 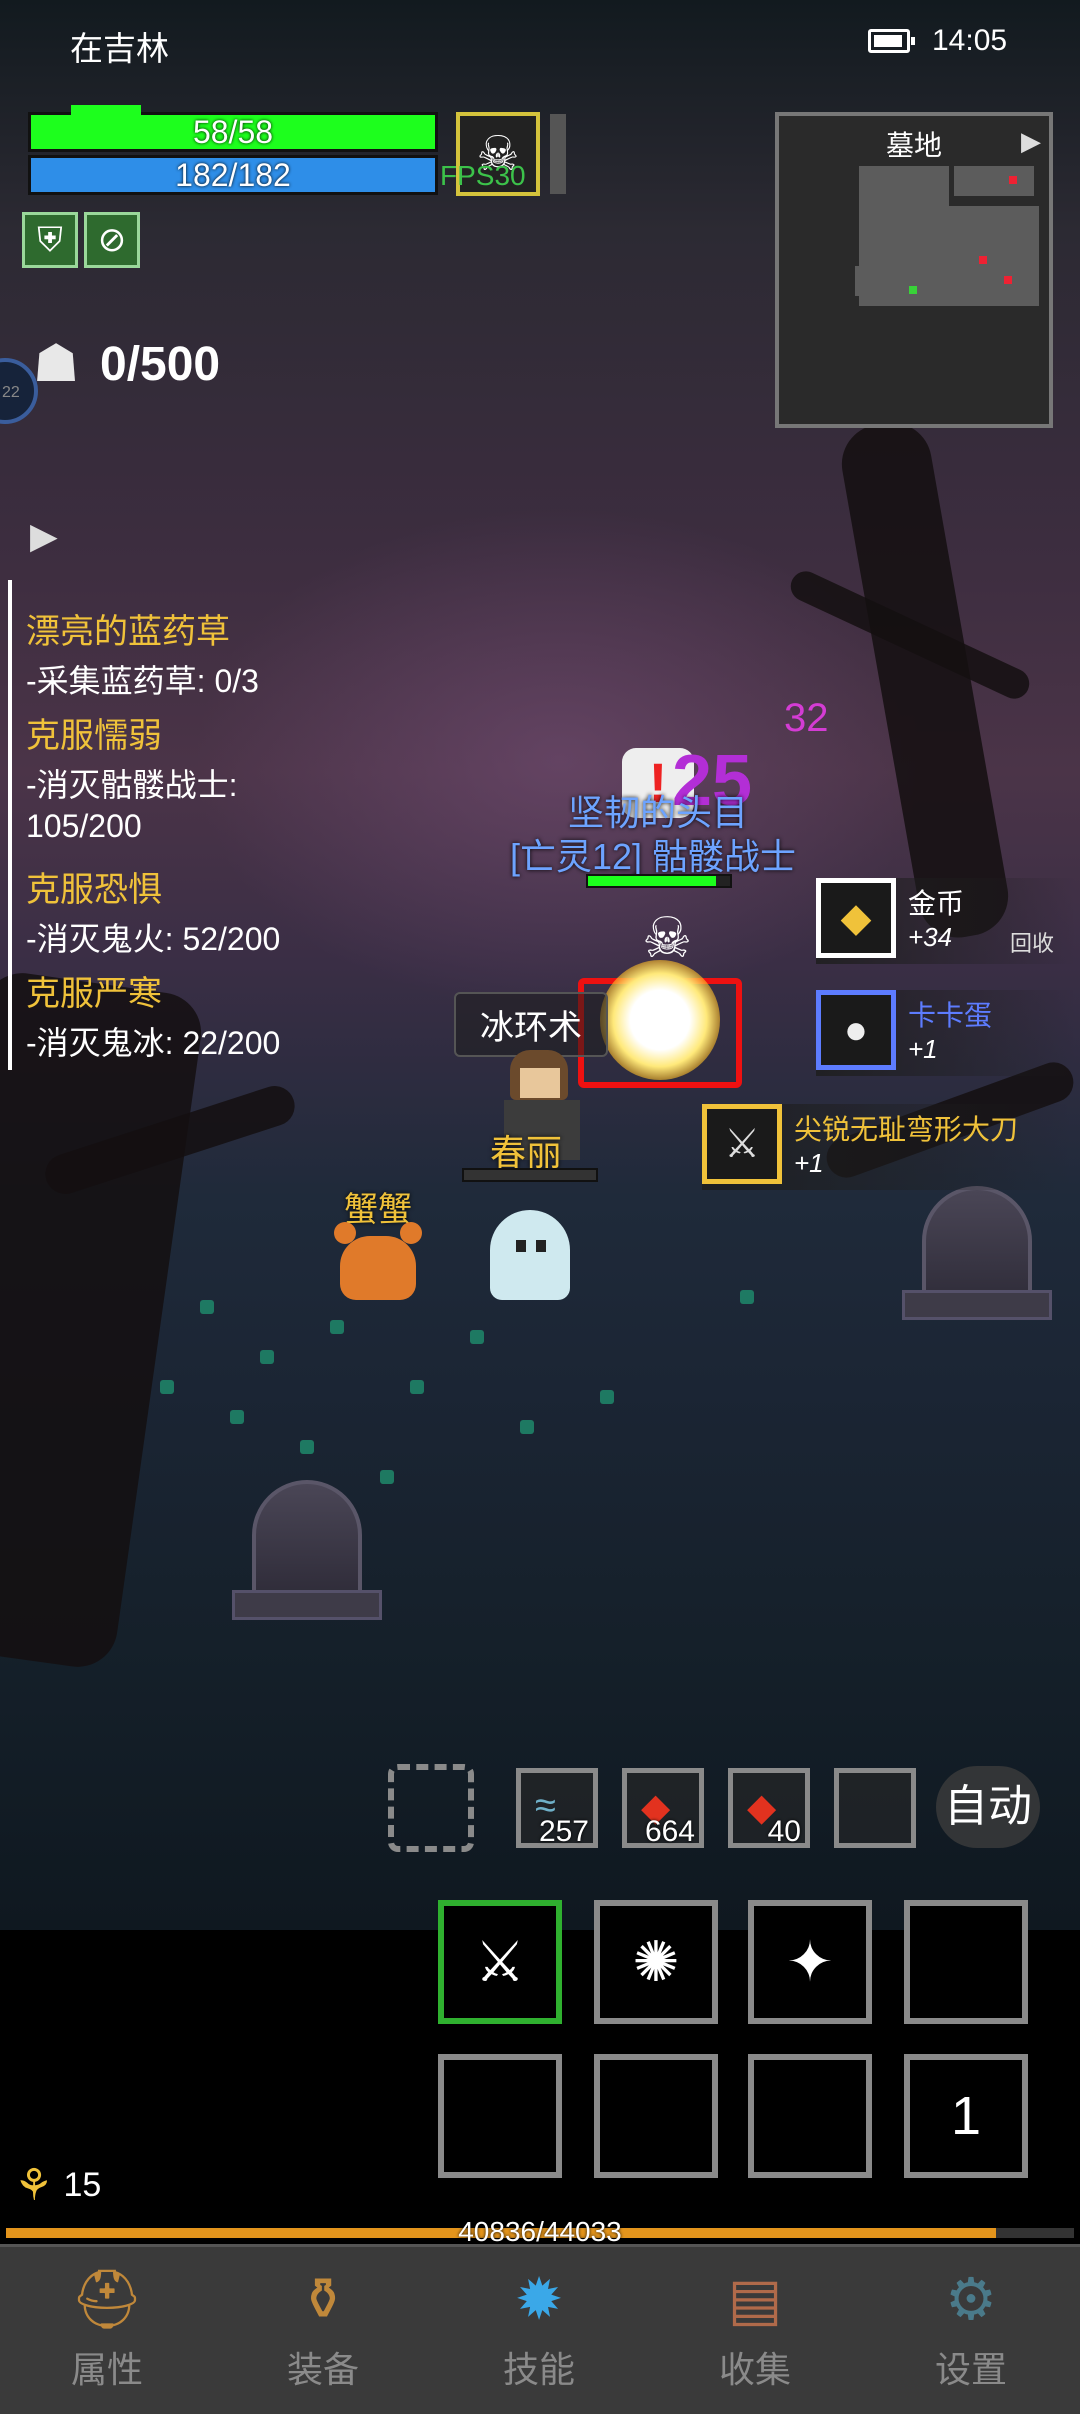 I want to click on demon-mask-icon: ☗, so click(x=56, y=364).